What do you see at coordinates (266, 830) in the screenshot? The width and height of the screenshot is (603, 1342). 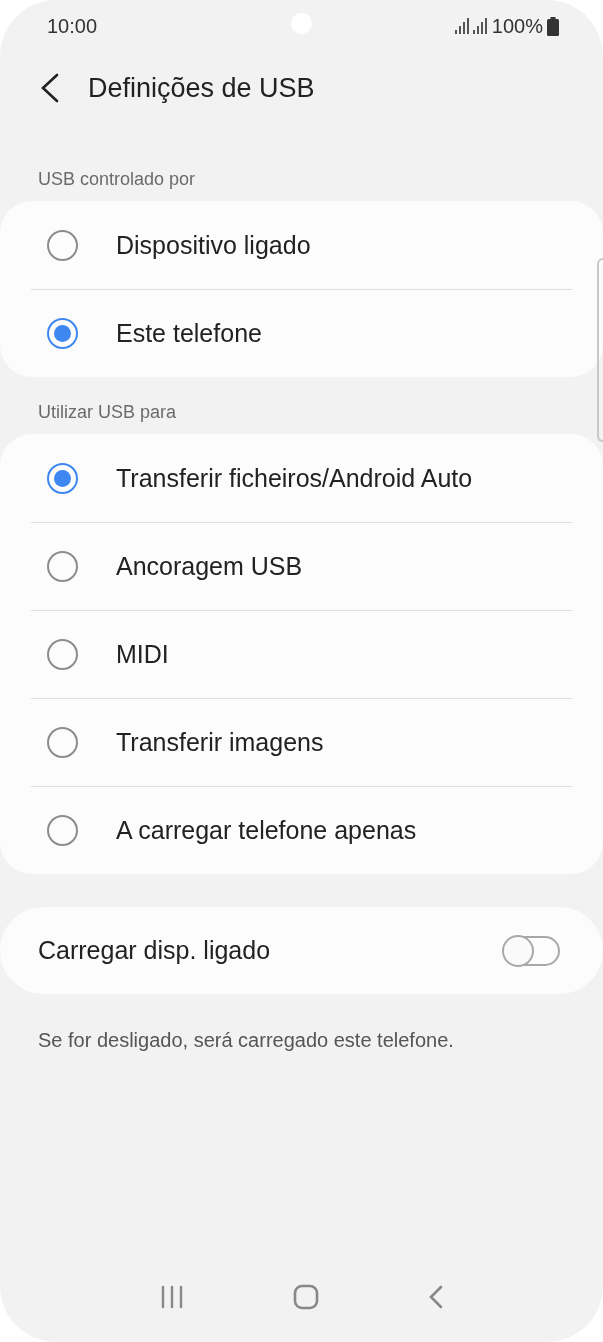 I see `option-label: A carregar telefone apenas` at bounding box center [266, 830].